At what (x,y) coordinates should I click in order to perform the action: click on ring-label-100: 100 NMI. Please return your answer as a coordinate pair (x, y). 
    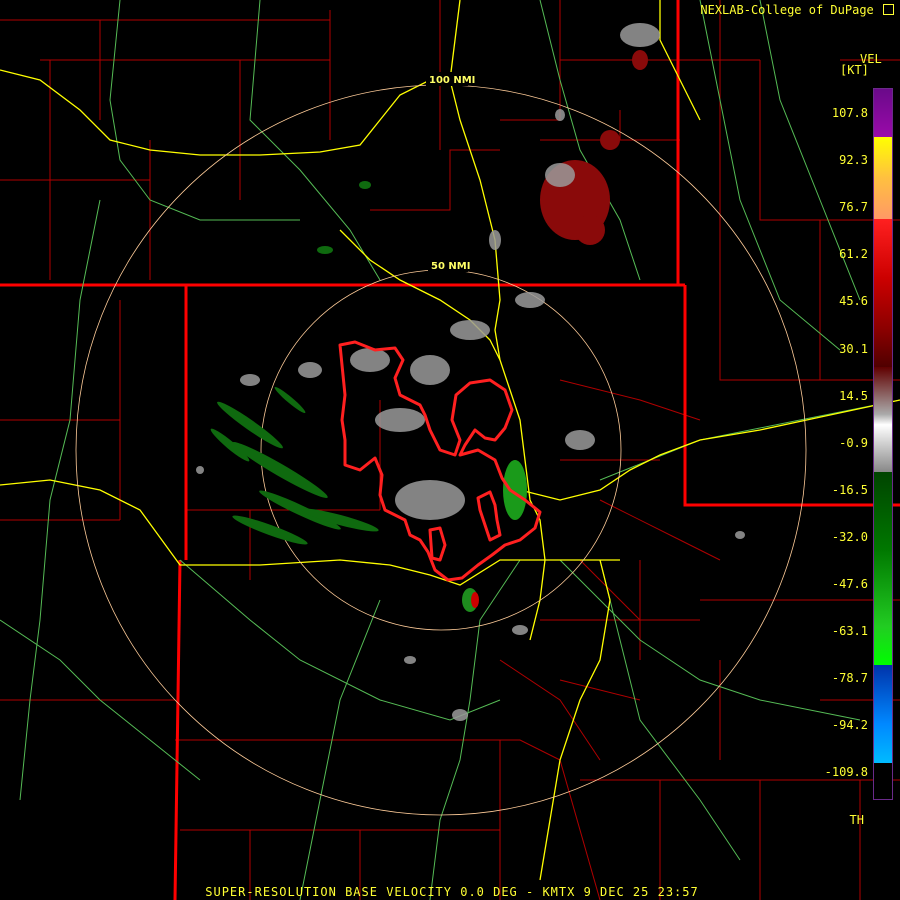
    Looking at the image, I should click on (452, 80).